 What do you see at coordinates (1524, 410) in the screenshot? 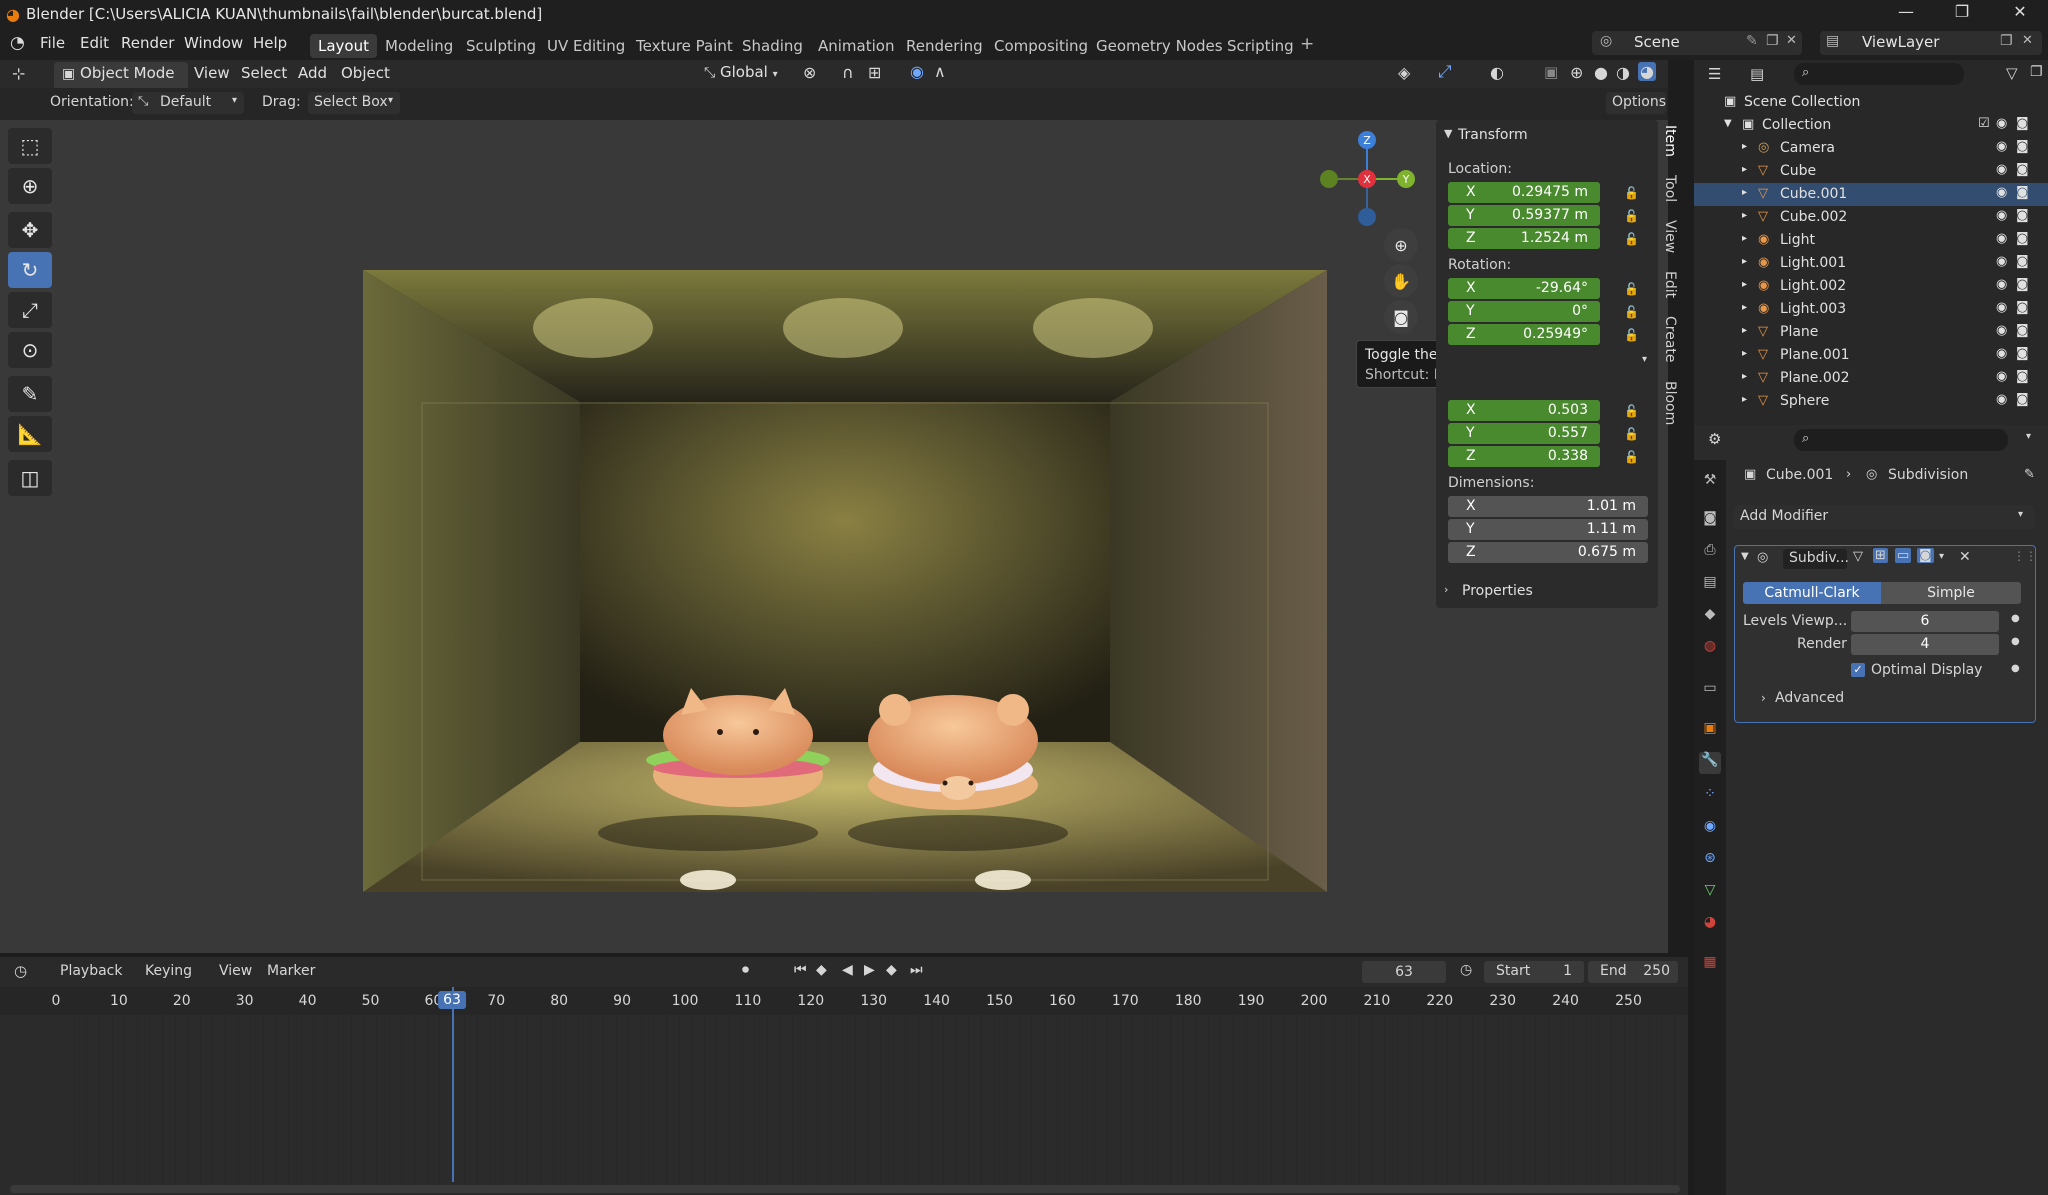
I see `scale-x-field: X 0.503` at bounding box center [1524, 410].